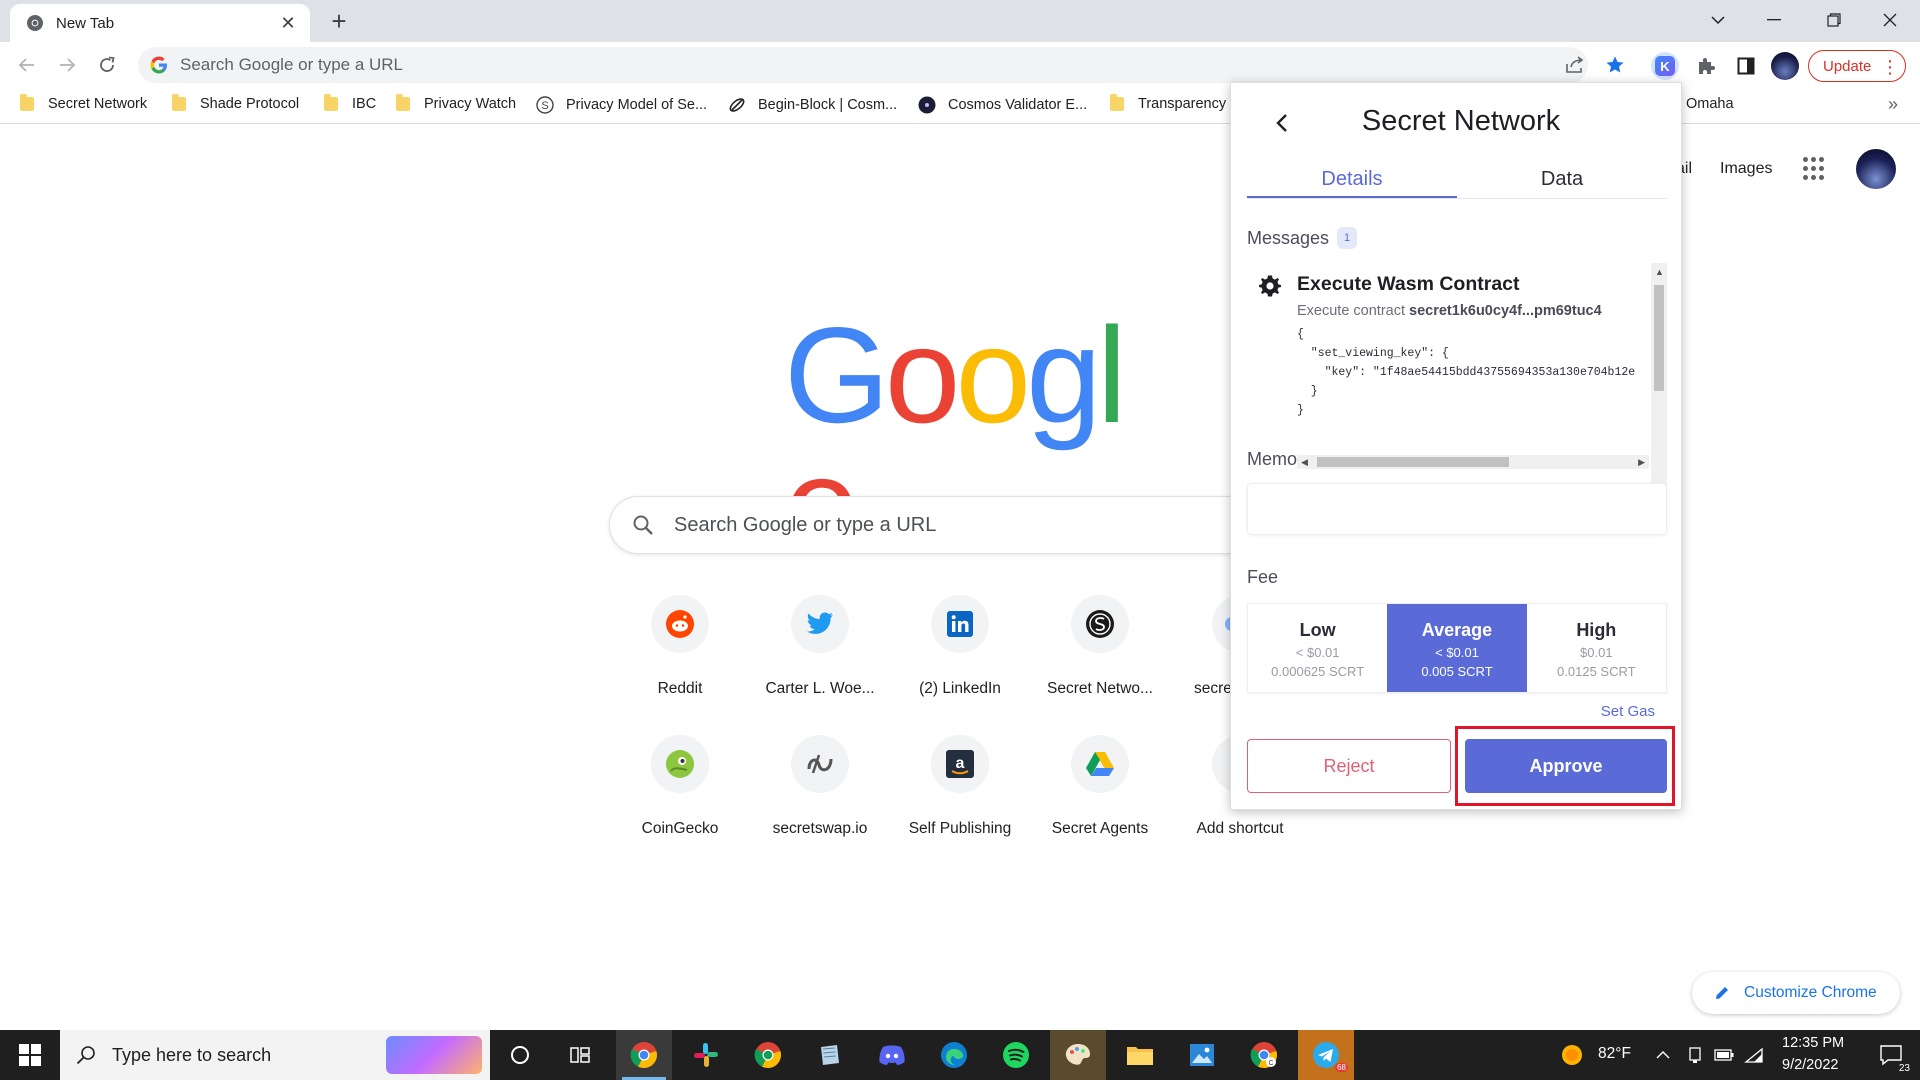 This screenshot has height=1080, width=1920. I want to click on horizontal-scrollbar: ◀ ▶, so click(1473, 462).